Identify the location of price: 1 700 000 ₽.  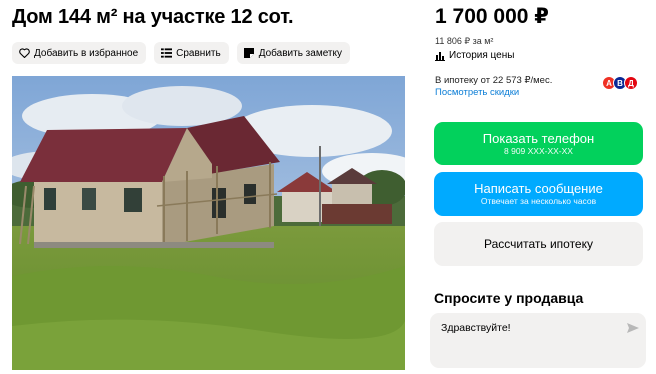
(492, 16).